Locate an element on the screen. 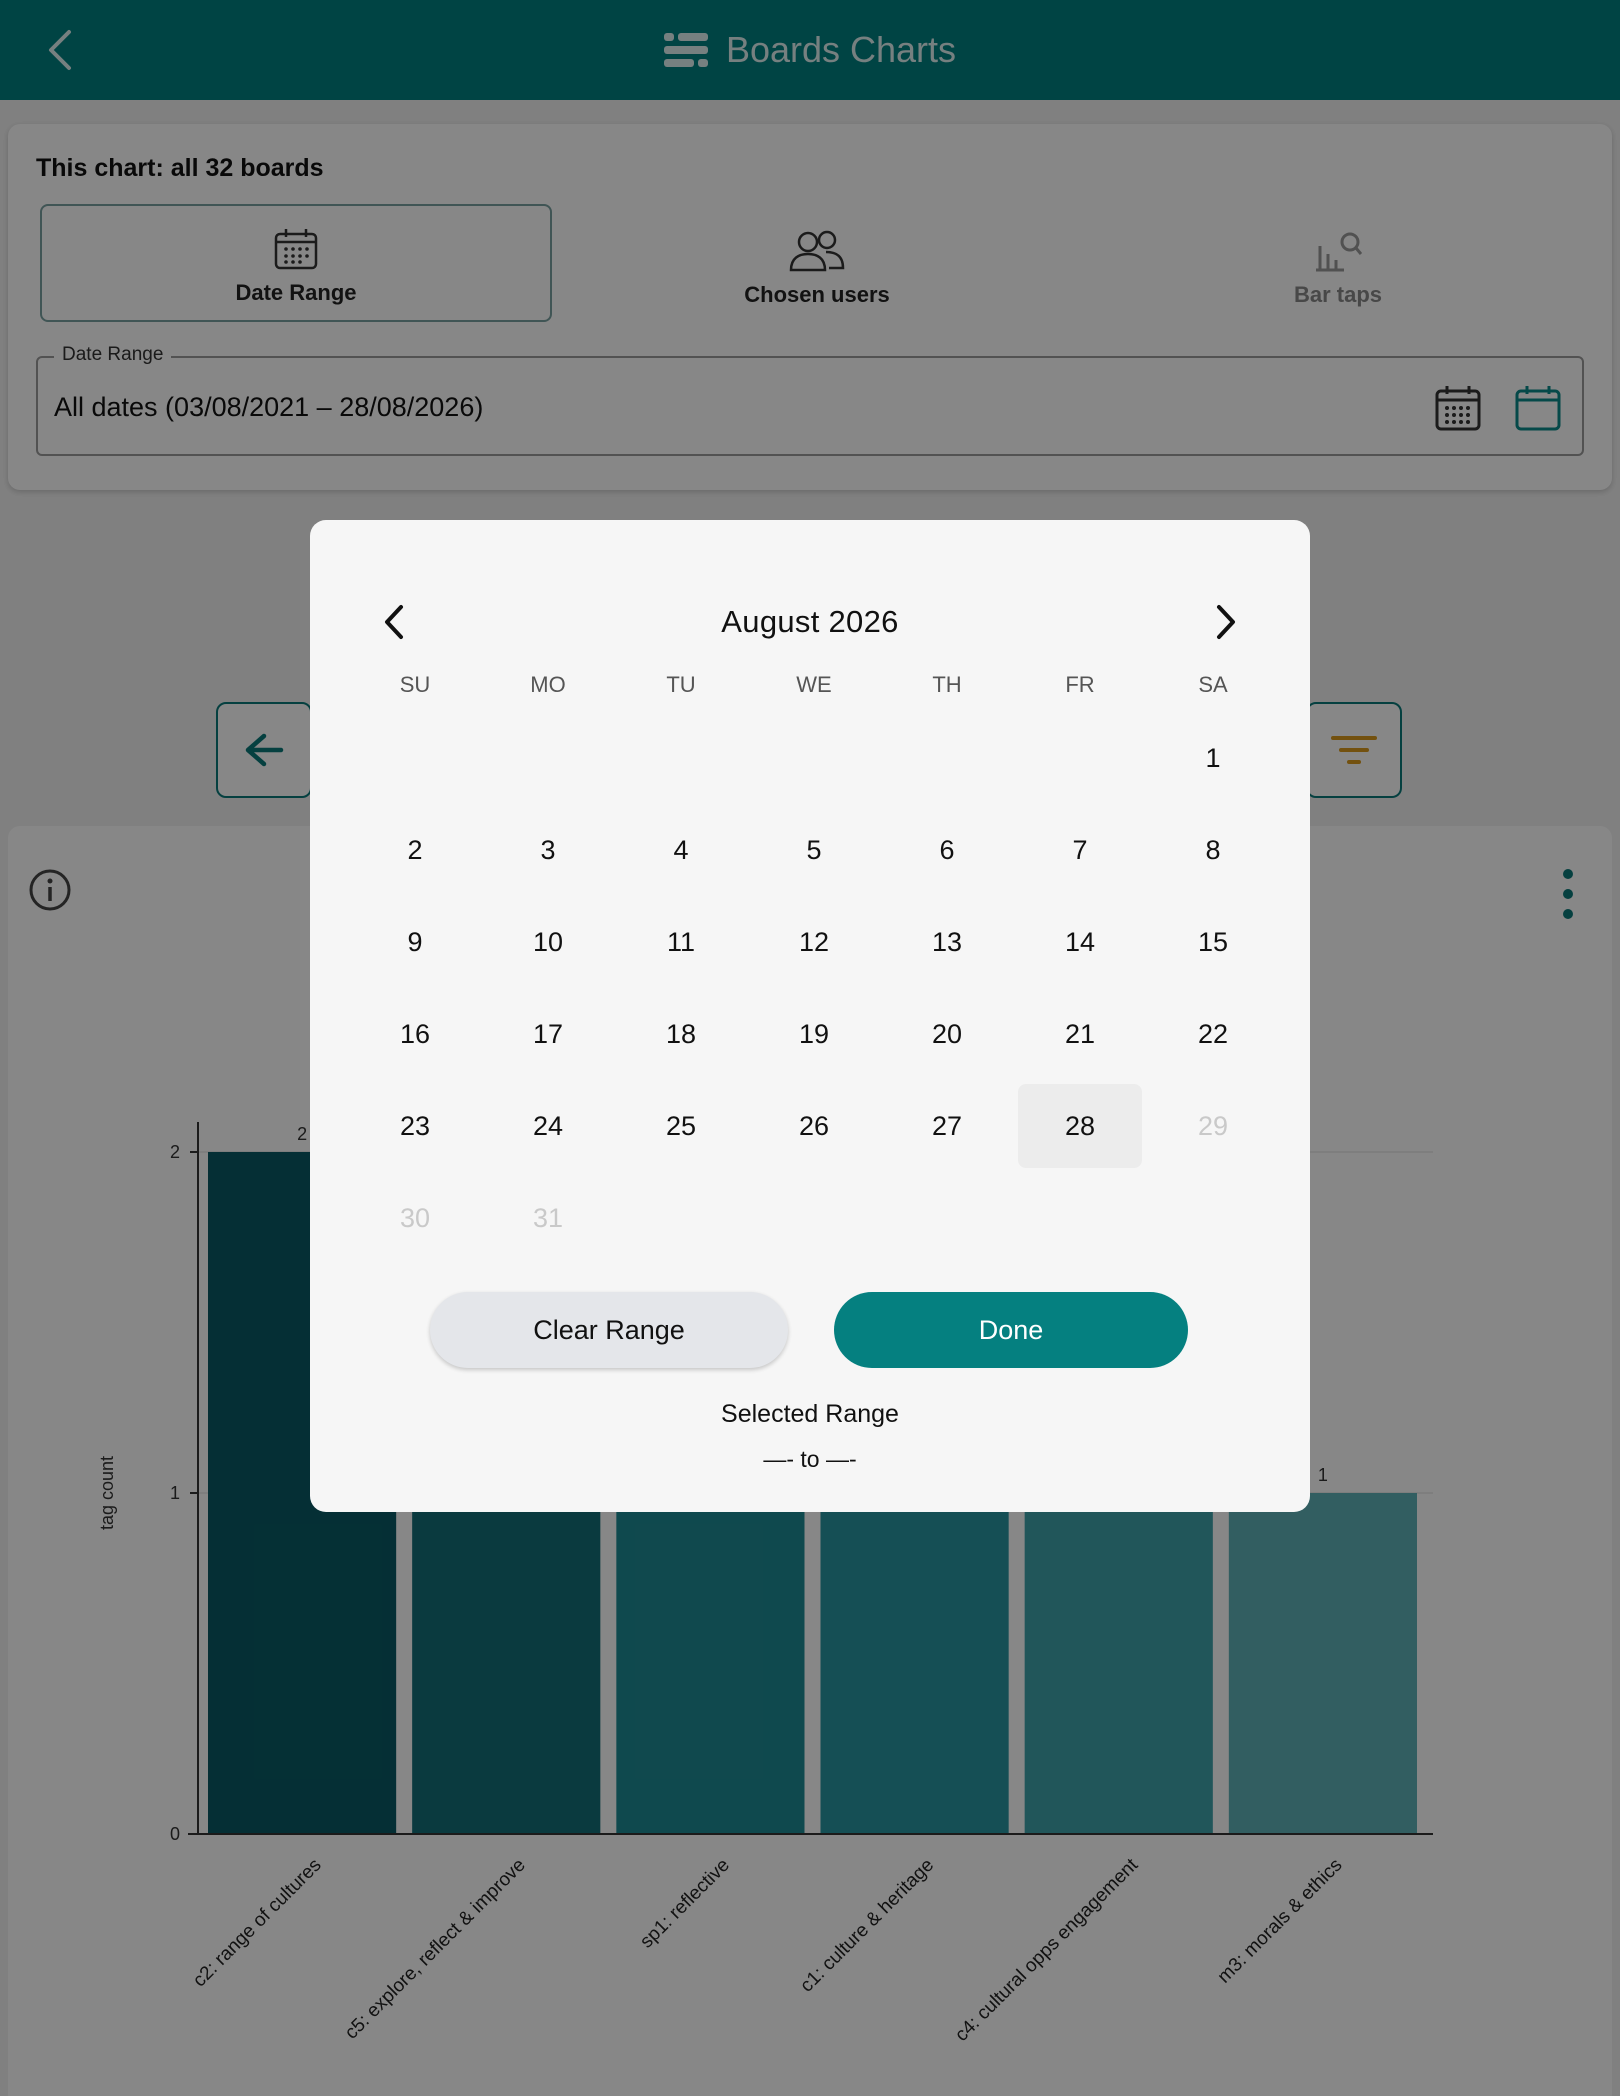 The image size is (1620, 2096). calendar-header: August 2026 is located at coordinates (810, 622).